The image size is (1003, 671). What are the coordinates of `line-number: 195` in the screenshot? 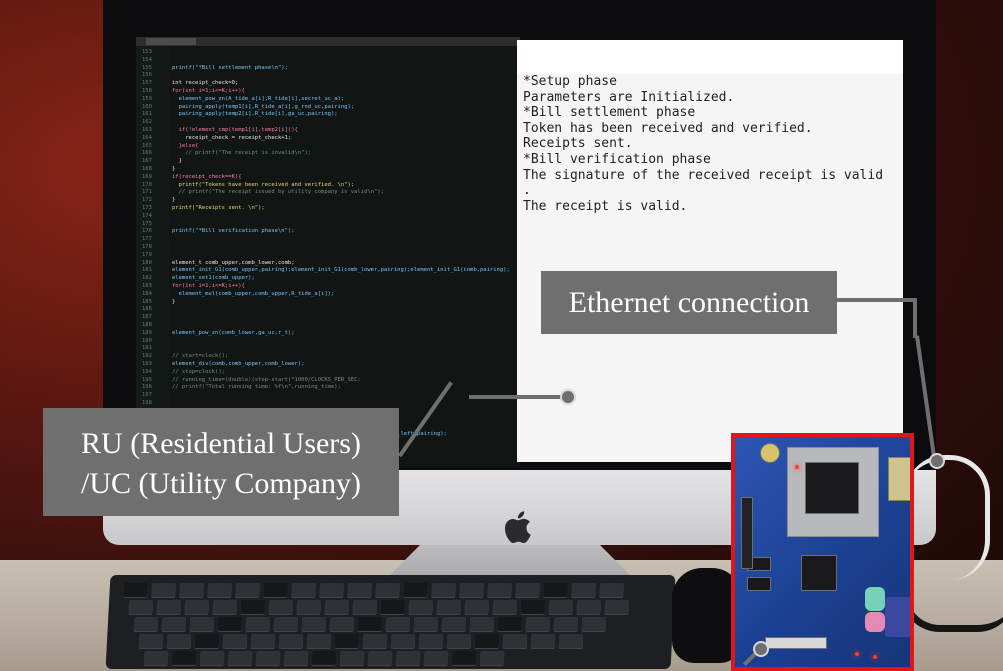 It's located at (147, 379).